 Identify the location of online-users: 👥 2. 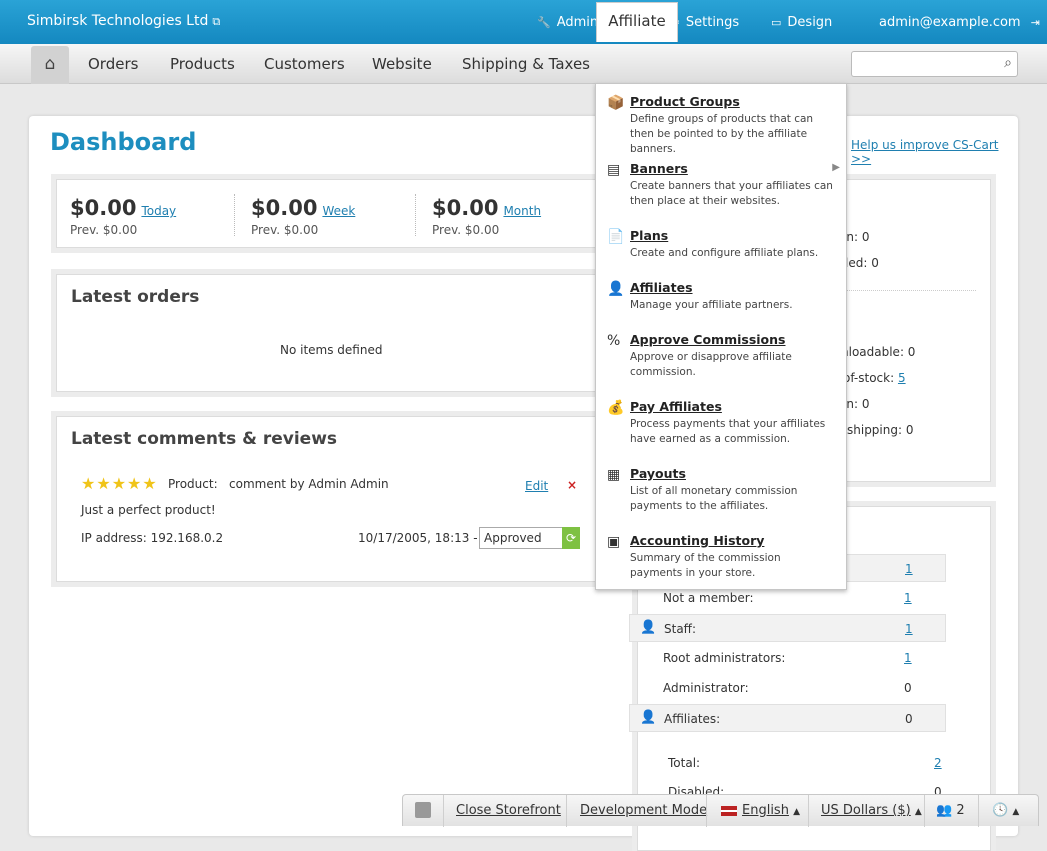
(950, 810).